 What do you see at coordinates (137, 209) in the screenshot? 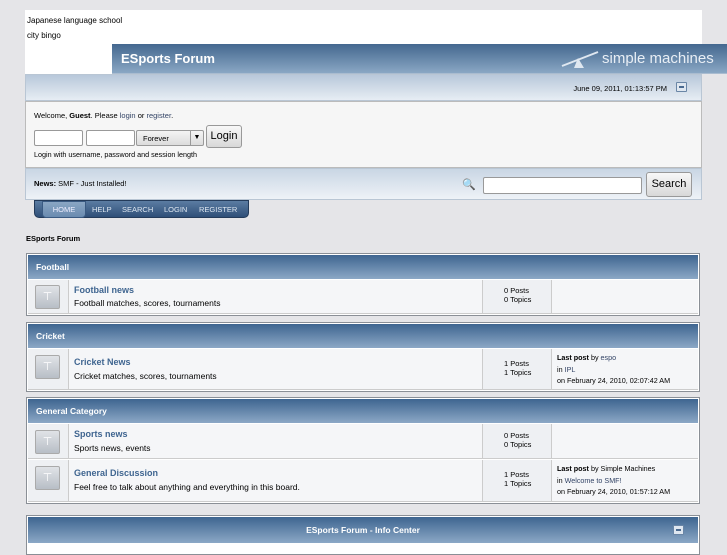
I see `menu-search: SEARCH` at bounding box center [137, 209].